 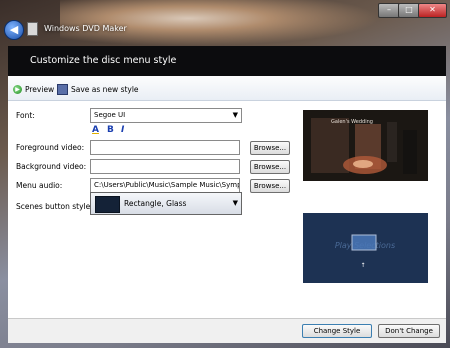 I want to click on minimize-button: –, so click(x=389, y=10).